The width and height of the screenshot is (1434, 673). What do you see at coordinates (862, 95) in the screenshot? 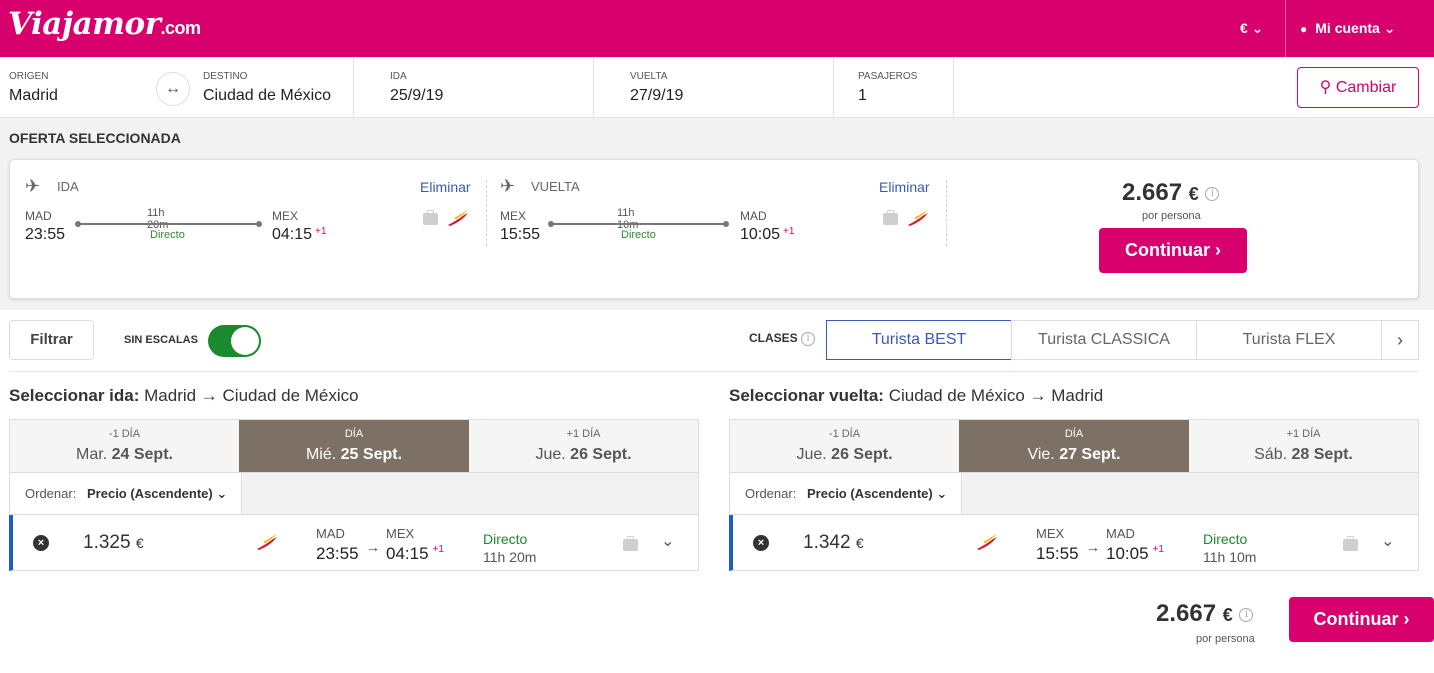
I see `passengers-value: 1` at bounding box center [862, 95].